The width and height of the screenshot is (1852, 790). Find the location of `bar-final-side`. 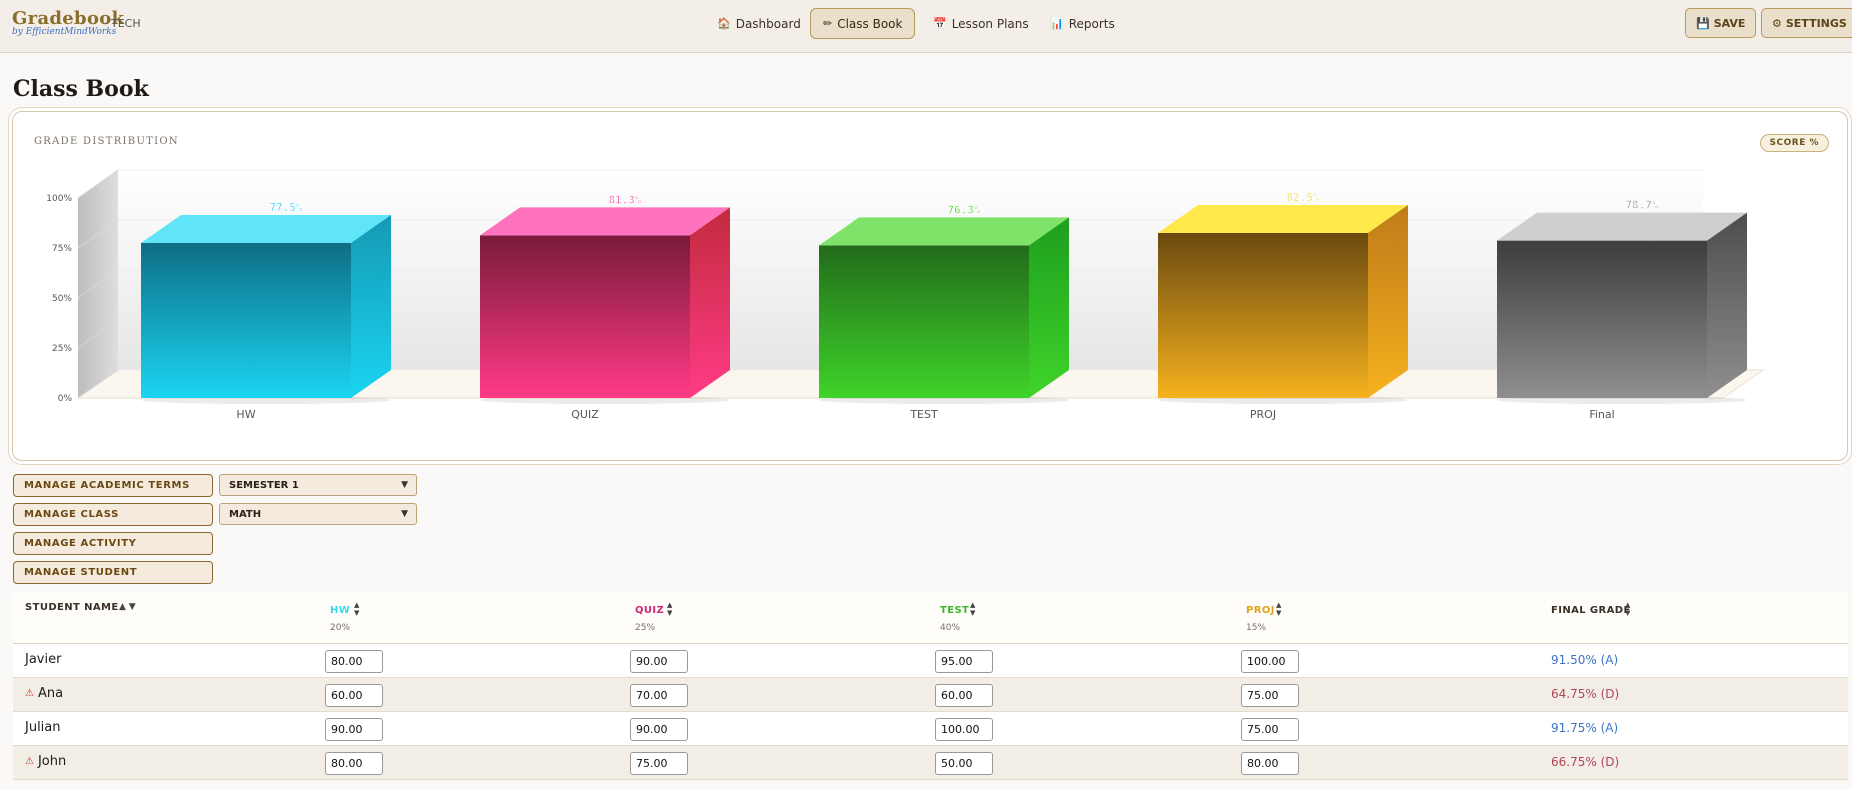

bar-final-side is located at coordinates (1727, 305).